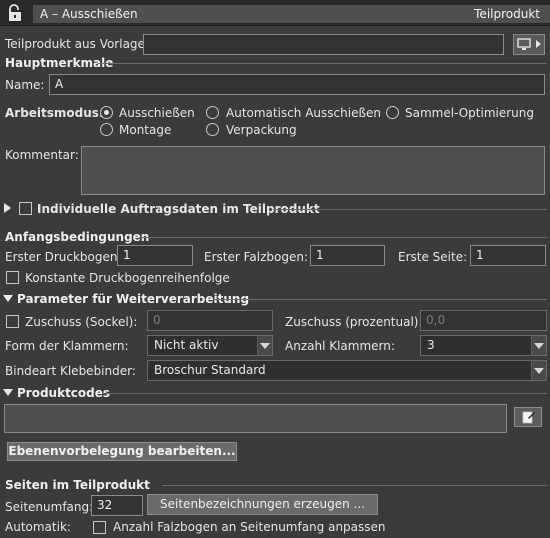  I want to click on radio-auto-label: Automatisch Ausschießen, so click(303, 113).